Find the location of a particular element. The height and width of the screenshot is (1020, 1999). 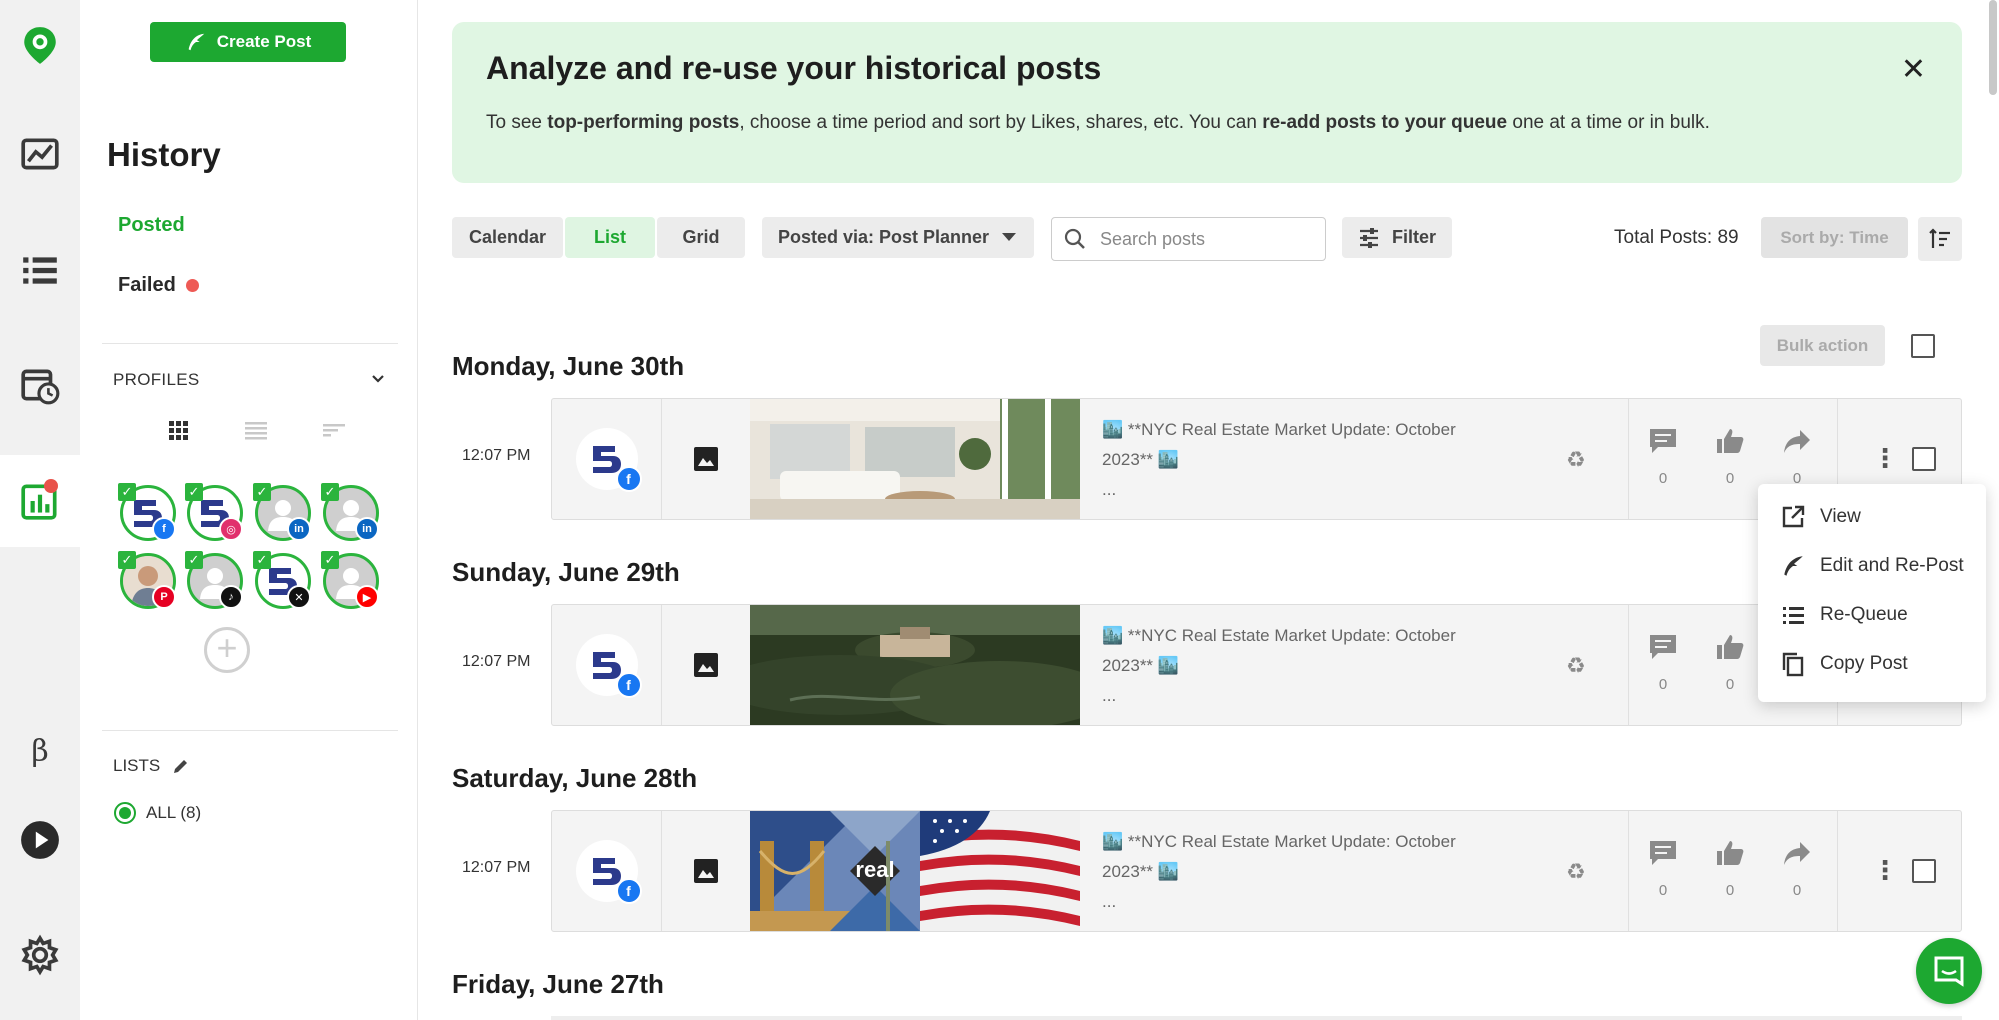

youtube-icon: ▶ is located at coordinates (367, 597).